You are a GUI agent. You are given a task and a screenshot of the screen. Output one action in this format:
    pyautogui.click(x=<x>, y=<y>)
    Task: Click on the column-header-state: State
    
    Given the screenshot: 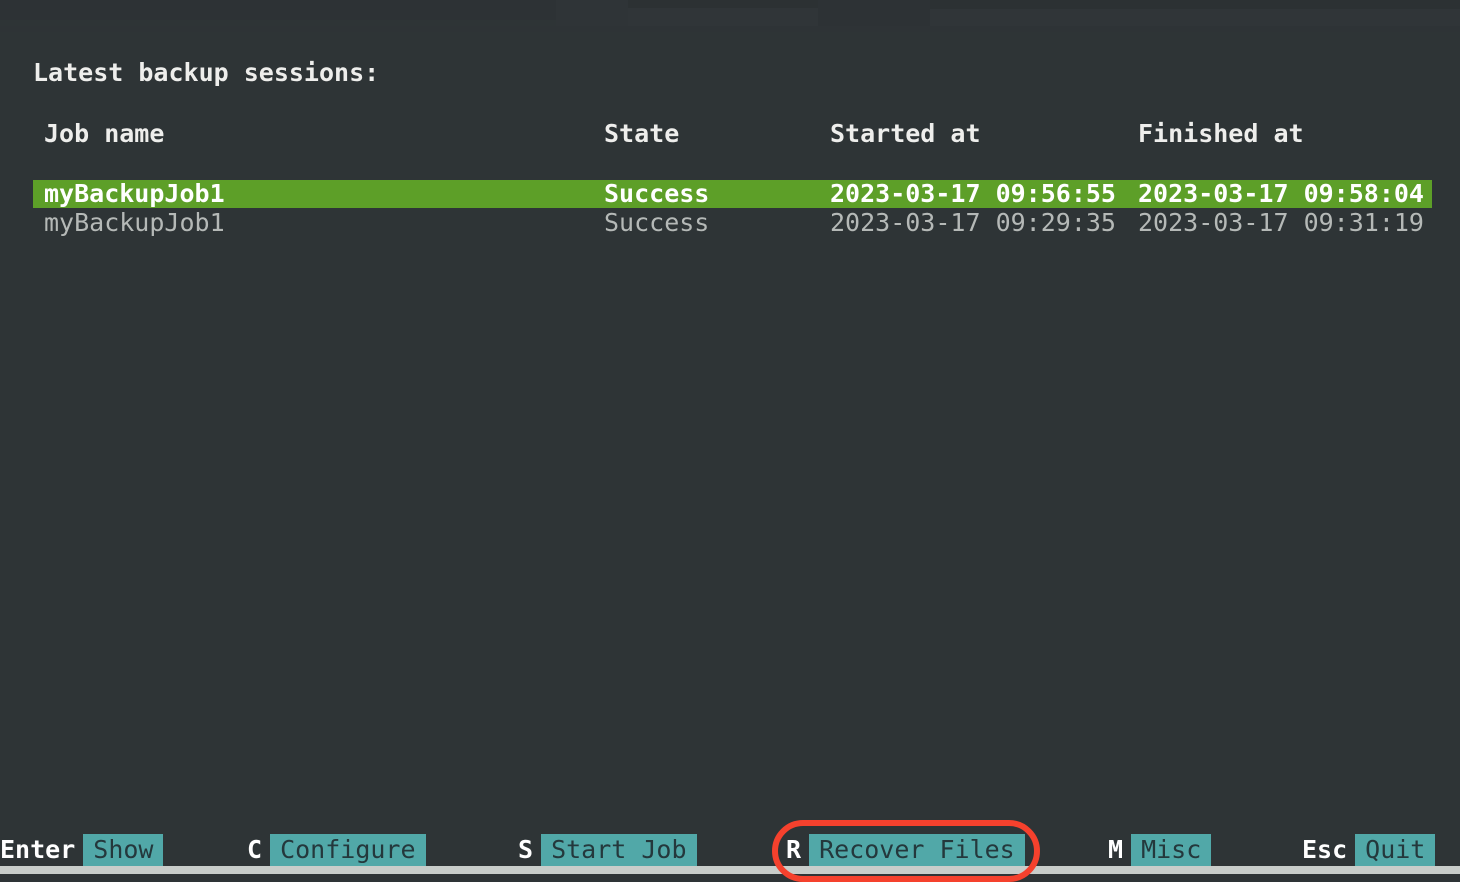 What is the action you would take?
    pyautogui.click(x=642, y=133)
    